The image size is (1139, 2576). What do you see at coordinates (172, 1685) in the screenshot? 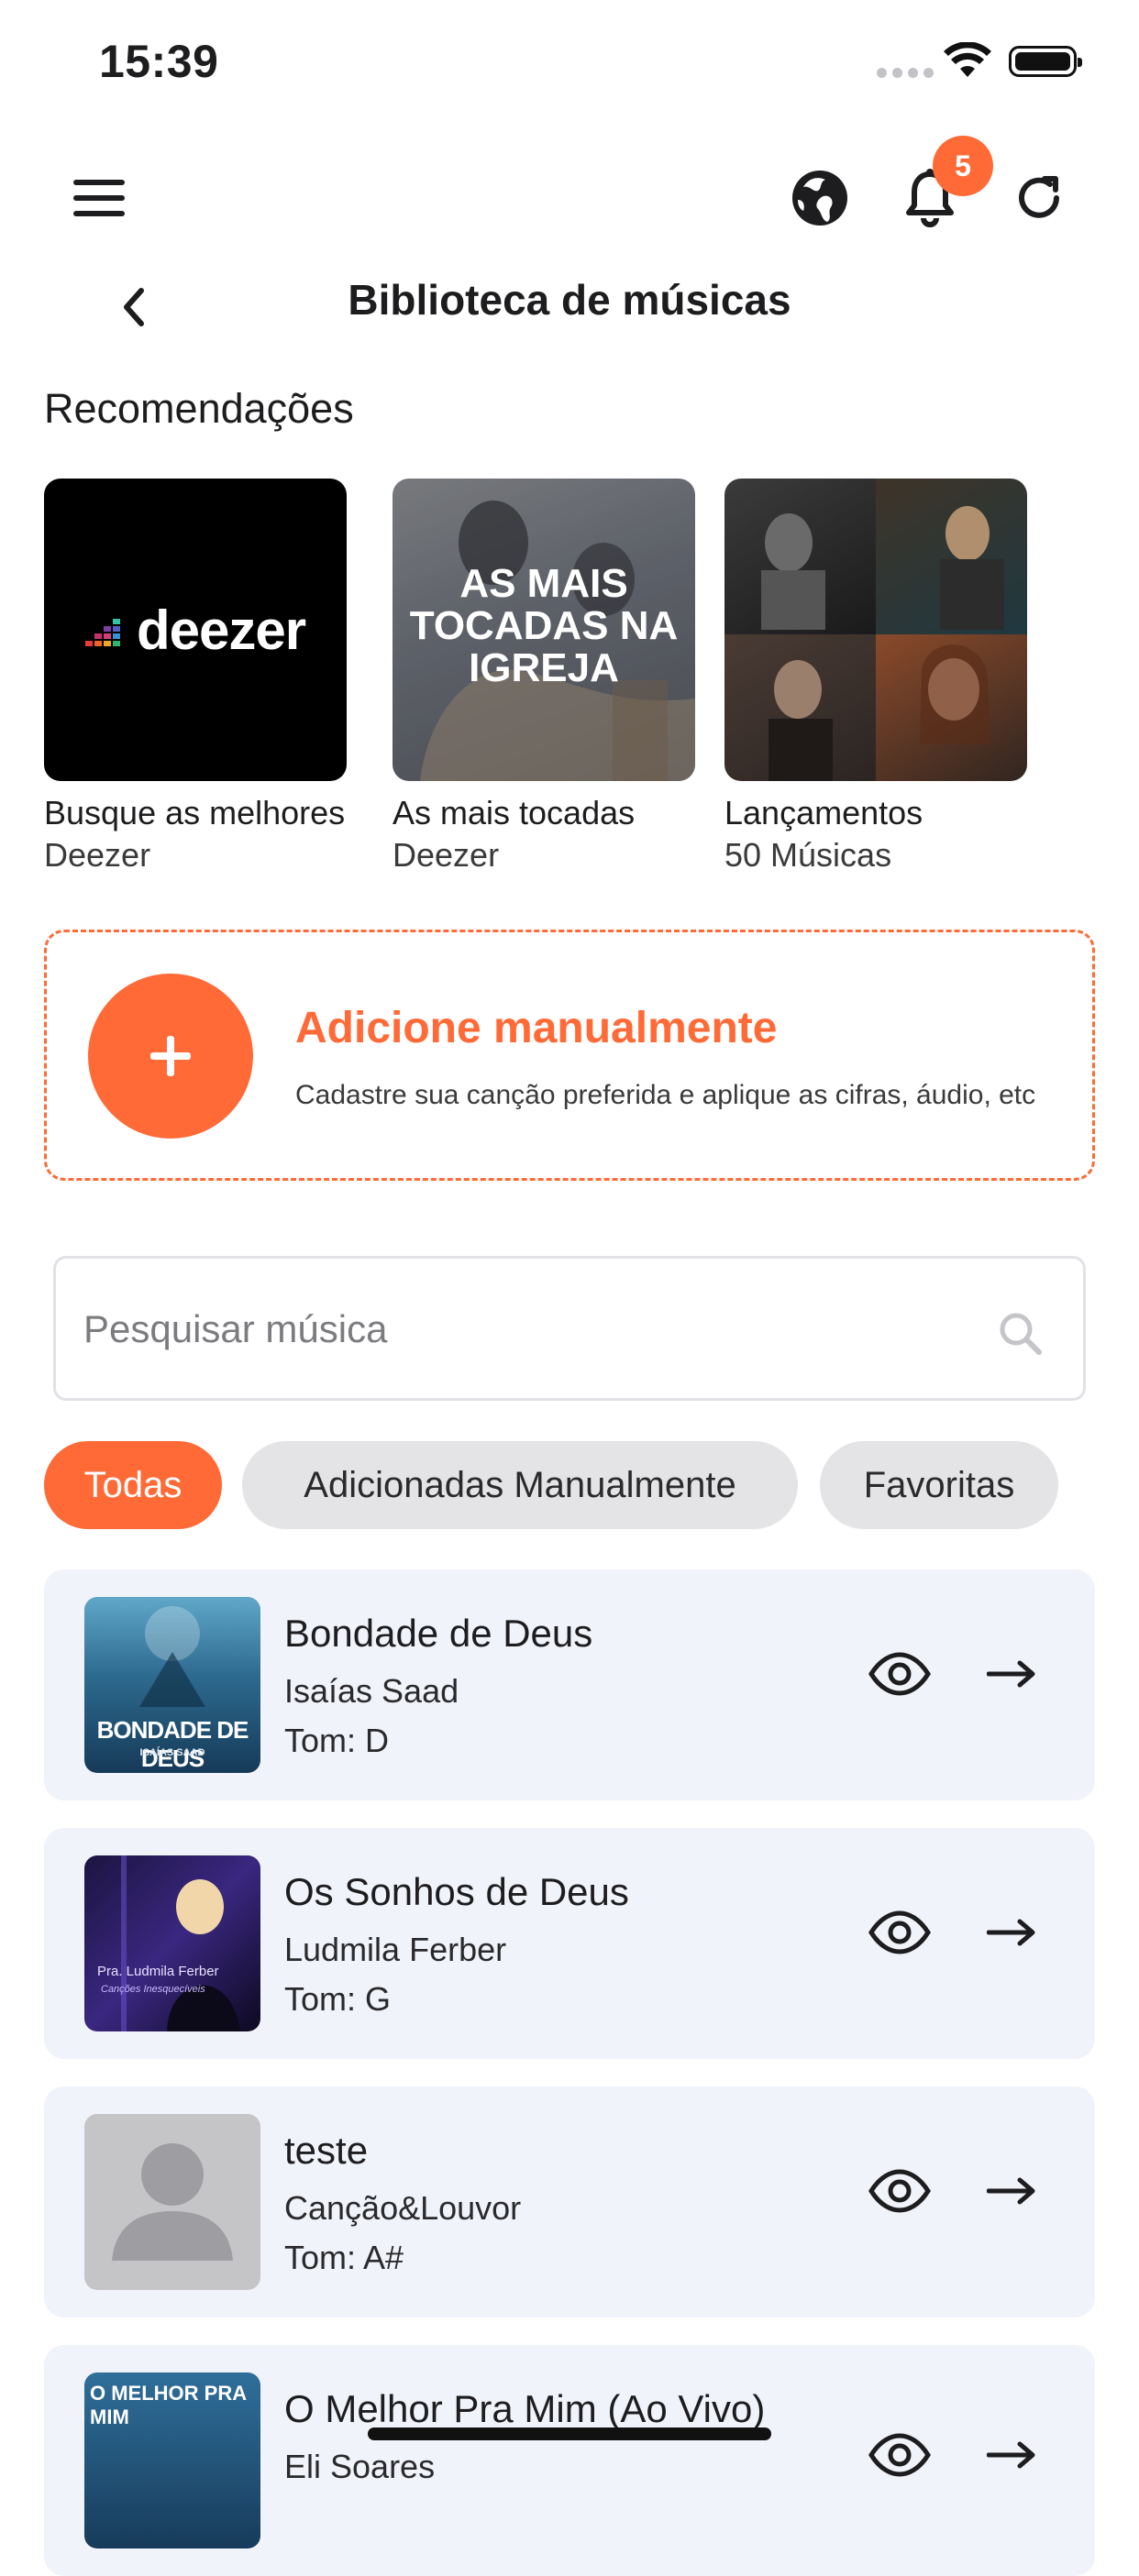
I see `album-cover: BONDADE DE DEUS ISAÍAS SAAD` at bounding box center [172, 1685].